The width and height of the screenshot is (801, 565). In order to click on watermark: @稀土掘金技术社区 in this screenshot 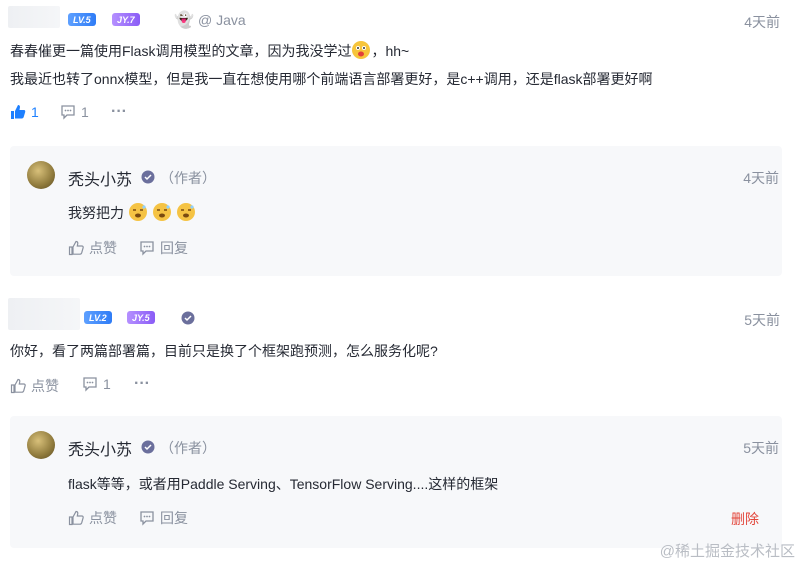, I will do `click(727, 551)`.